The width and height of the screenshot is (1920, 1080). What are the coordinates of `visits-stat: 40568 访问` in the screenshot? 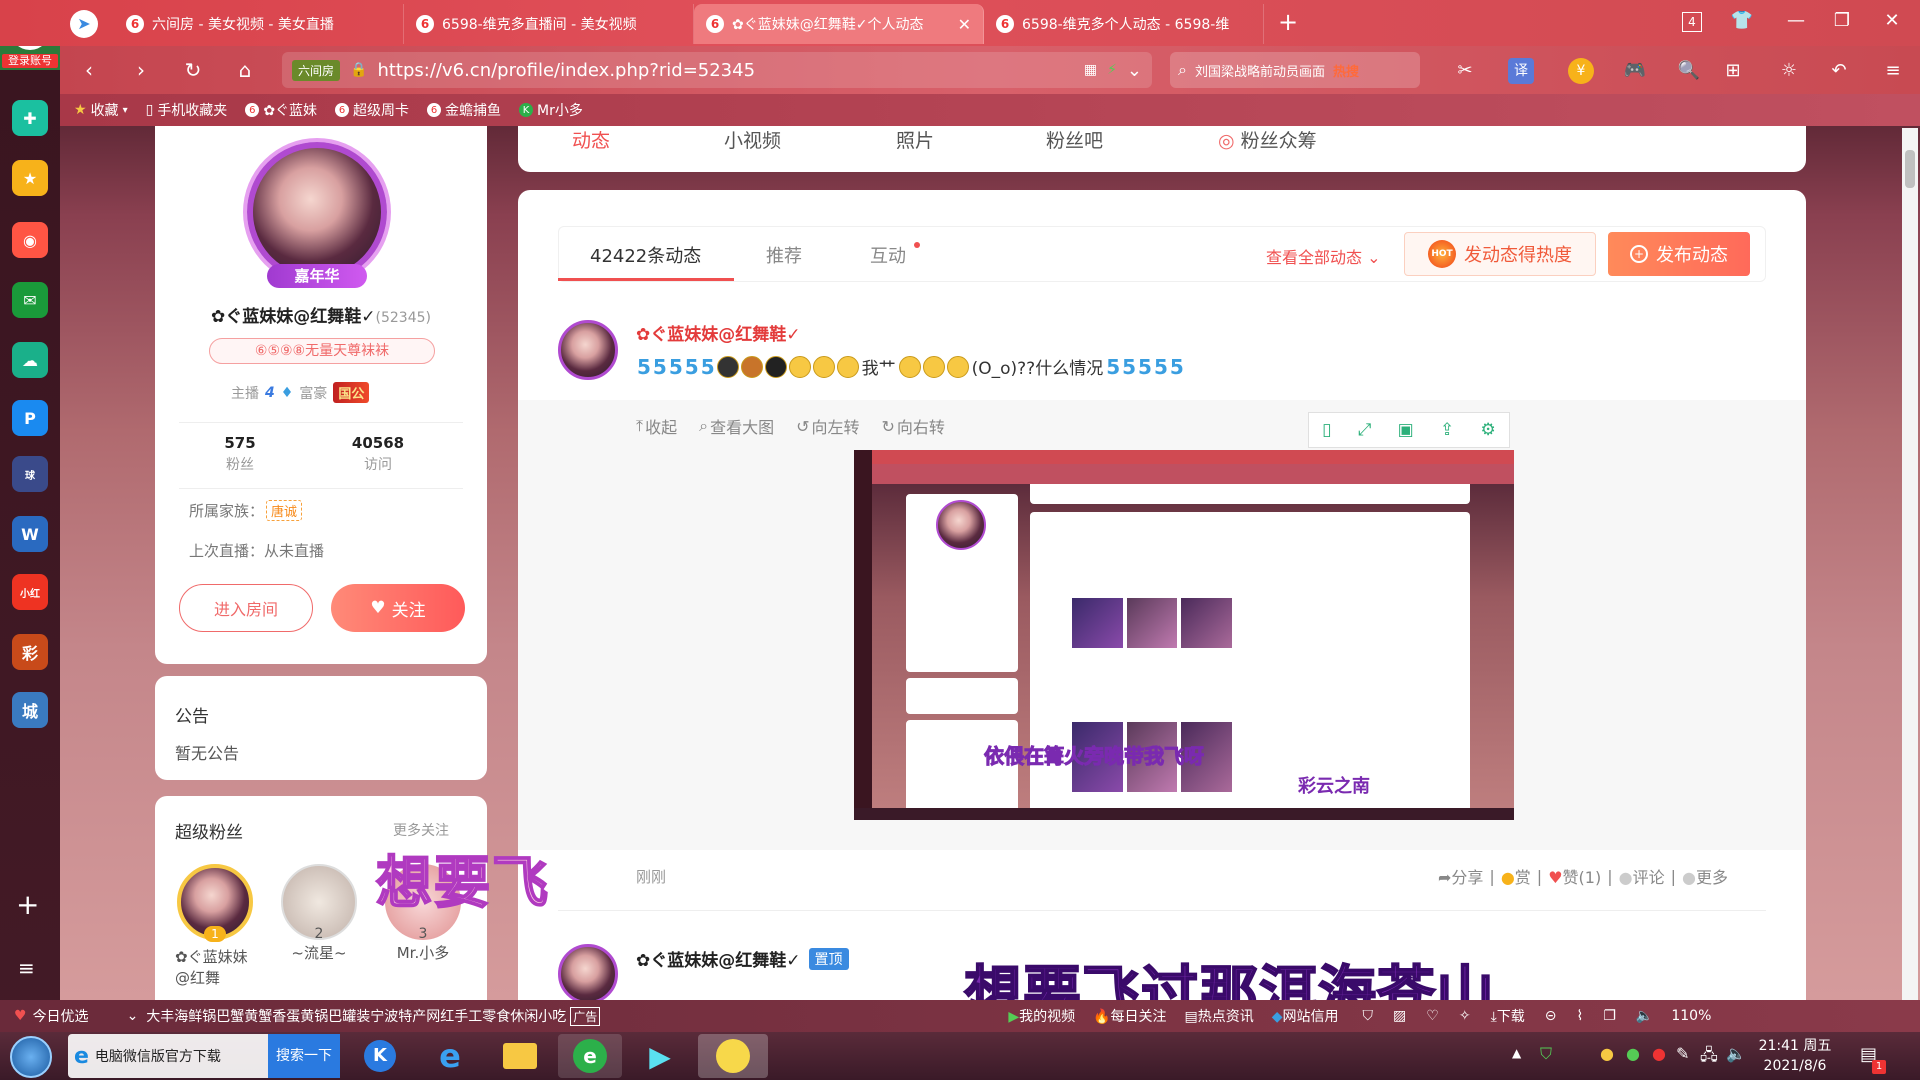 It's located at (378, 454).